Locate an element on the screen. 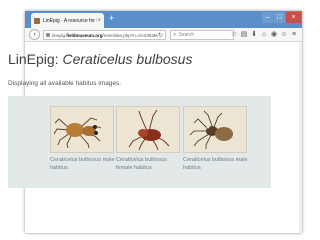 This screenshot has height=240, width=320. search-icon: ⌕ is located at coordinates (175, 34).